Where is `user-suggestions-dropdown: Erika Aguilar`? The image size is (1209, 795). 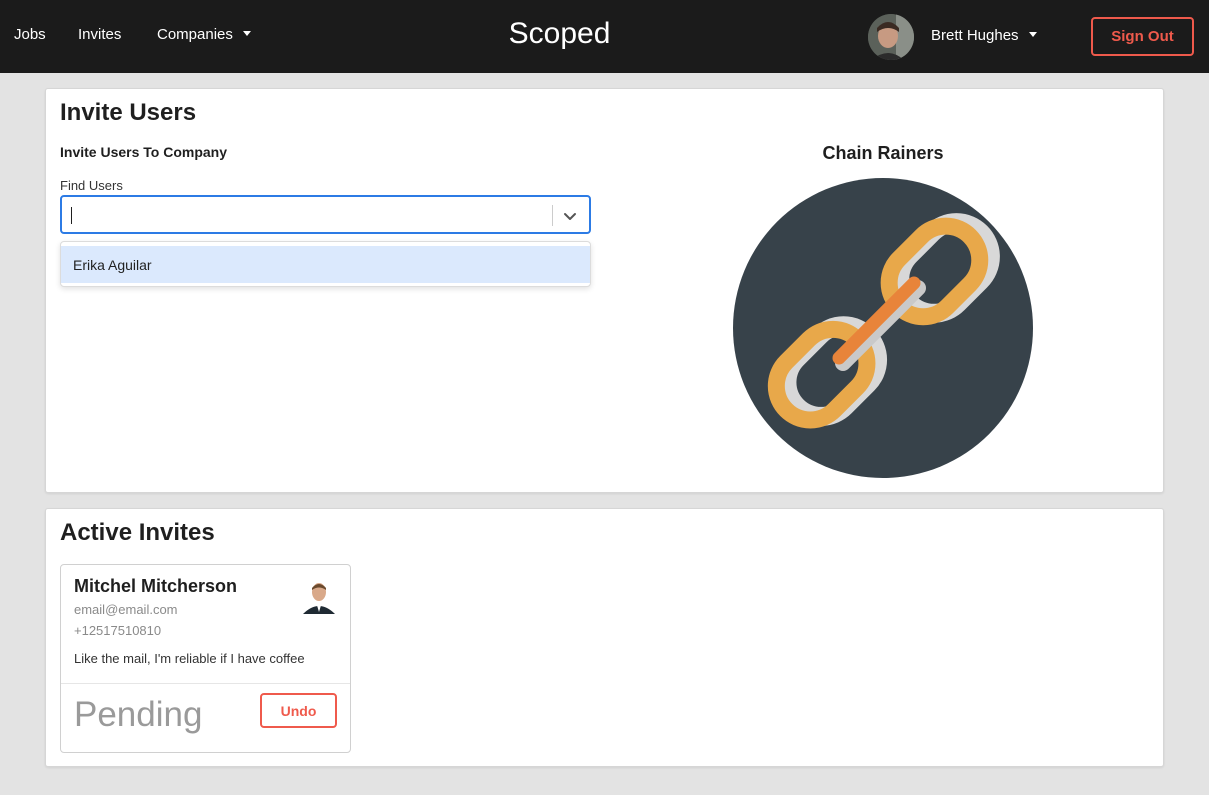
user-suggestions-dropdown: Erika Aguilar is located at coordinates (325, 264).